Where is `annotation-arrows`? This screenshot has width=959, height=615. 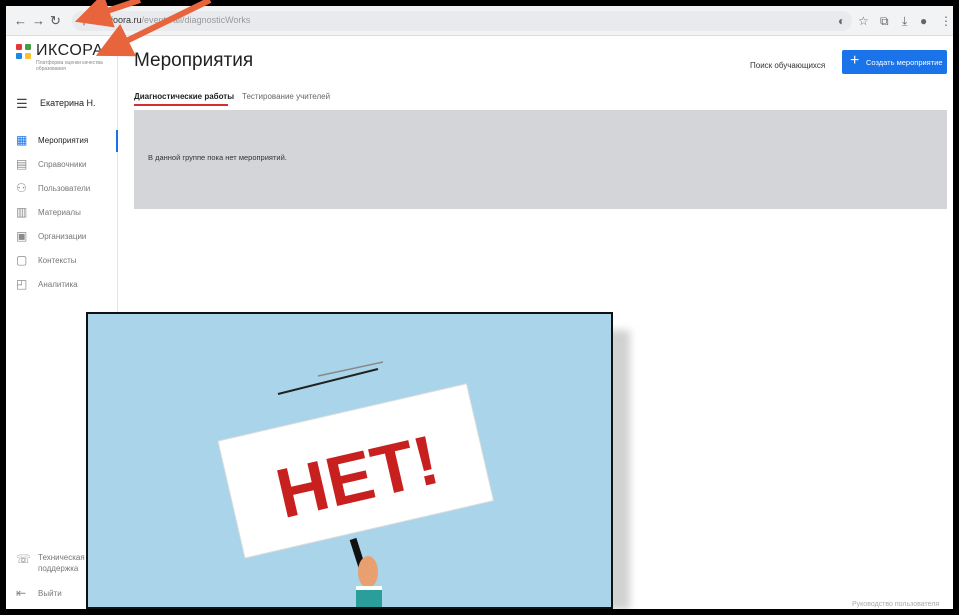
annotation-arrows is located at coordinates (143, 28).